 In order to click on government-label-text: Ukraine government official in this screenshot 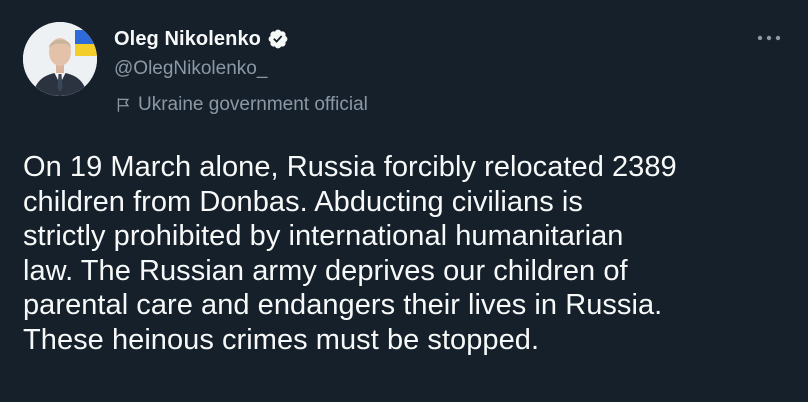, I will do `click(253, 104)`.